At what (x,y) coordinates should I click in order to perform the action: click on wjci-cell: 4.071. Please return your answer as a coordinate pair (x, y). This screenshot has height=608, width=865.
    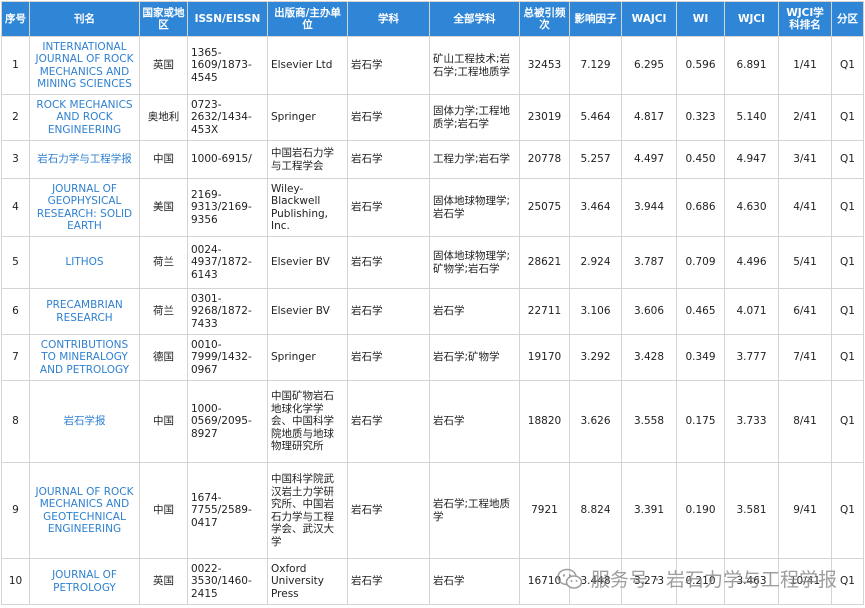
    Looking at the image, I should click on (751, 311).